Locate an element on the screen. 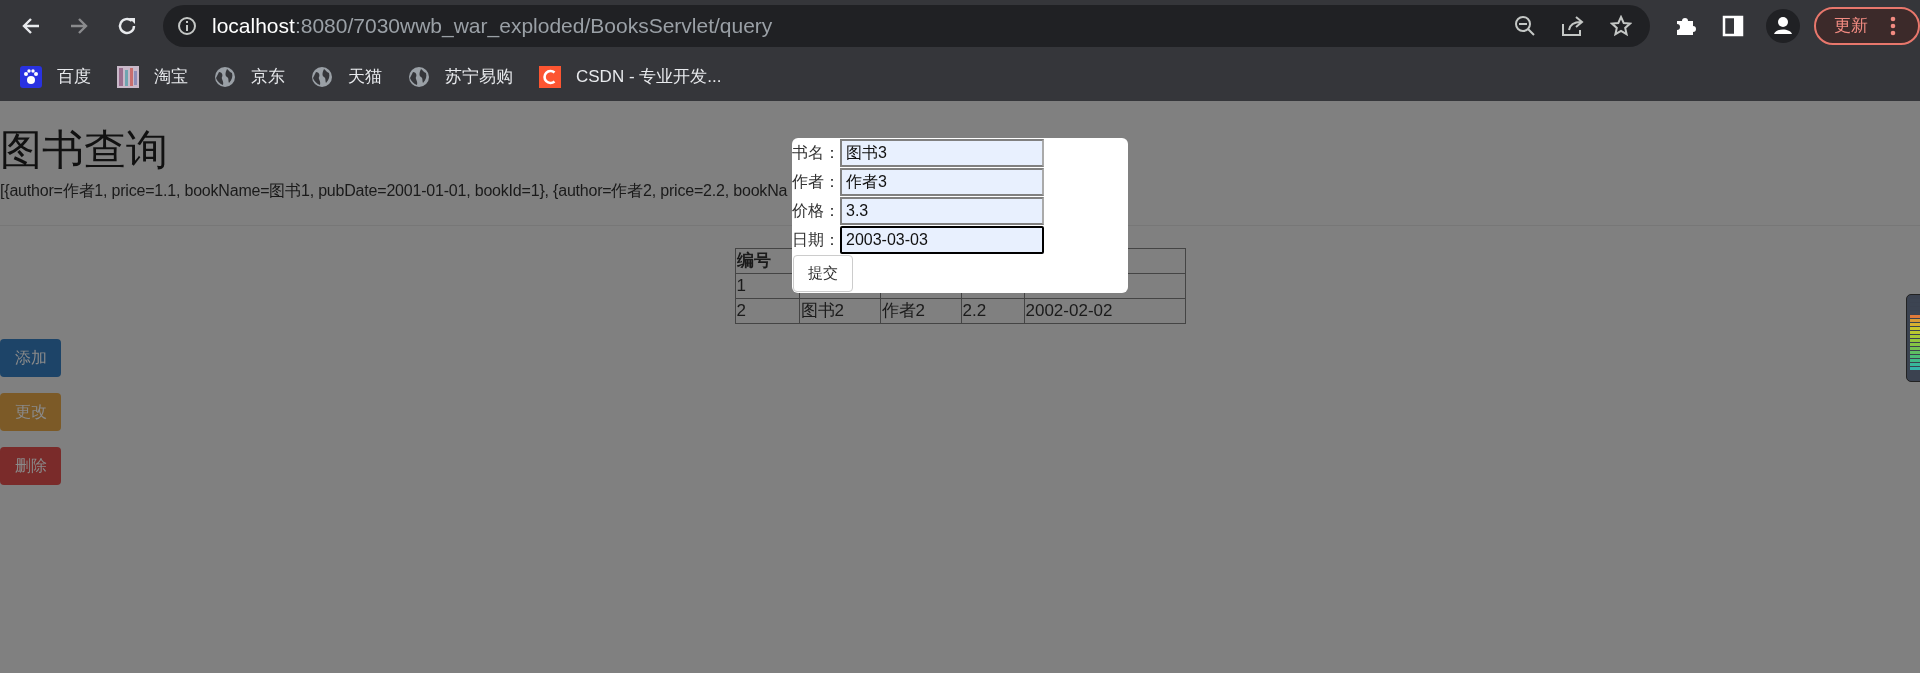 The width and height of the screenshot is (1920, 673). field-label: 价格： is located at coordinates (816, 210).